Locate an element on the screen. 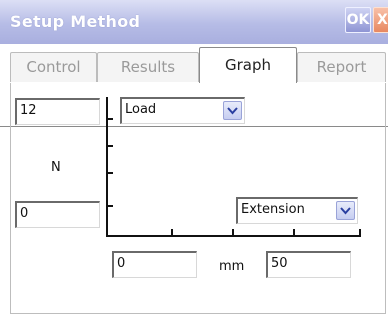 The image size is (388, 314). y-axis-unit-label: N is located at coordinates (56, 167).